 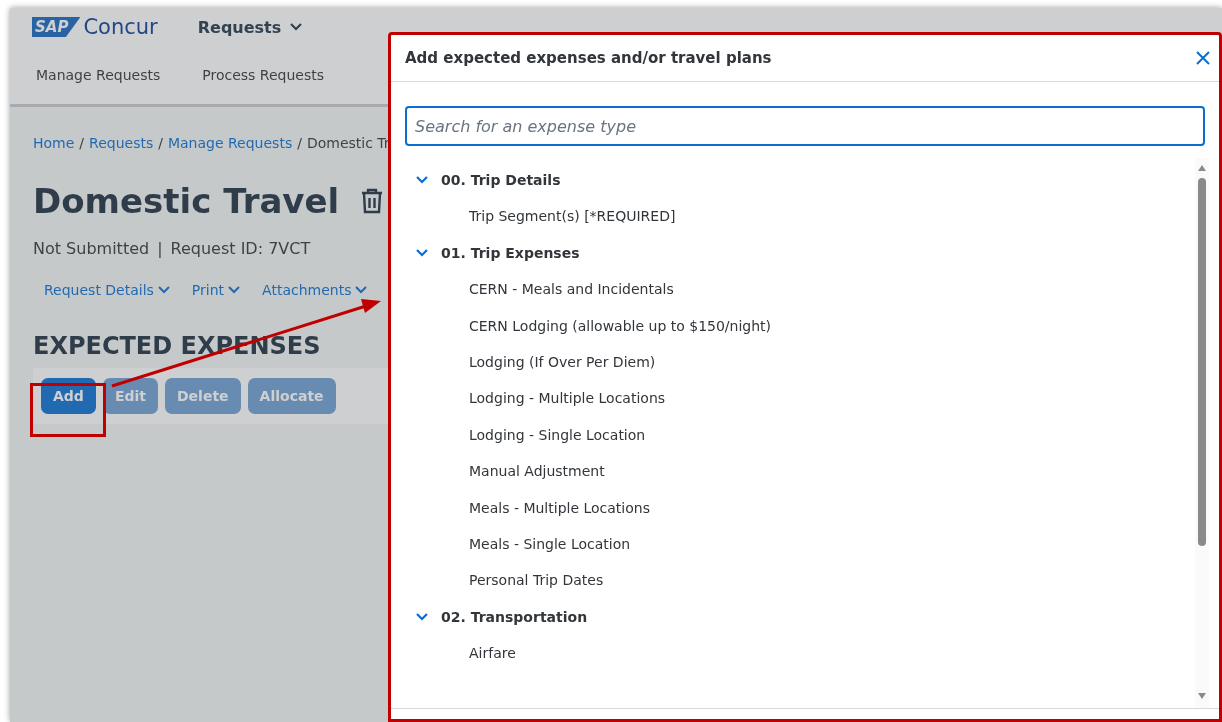 I want to click on search-field: Search for an expense type, so click(x=805, y=126).